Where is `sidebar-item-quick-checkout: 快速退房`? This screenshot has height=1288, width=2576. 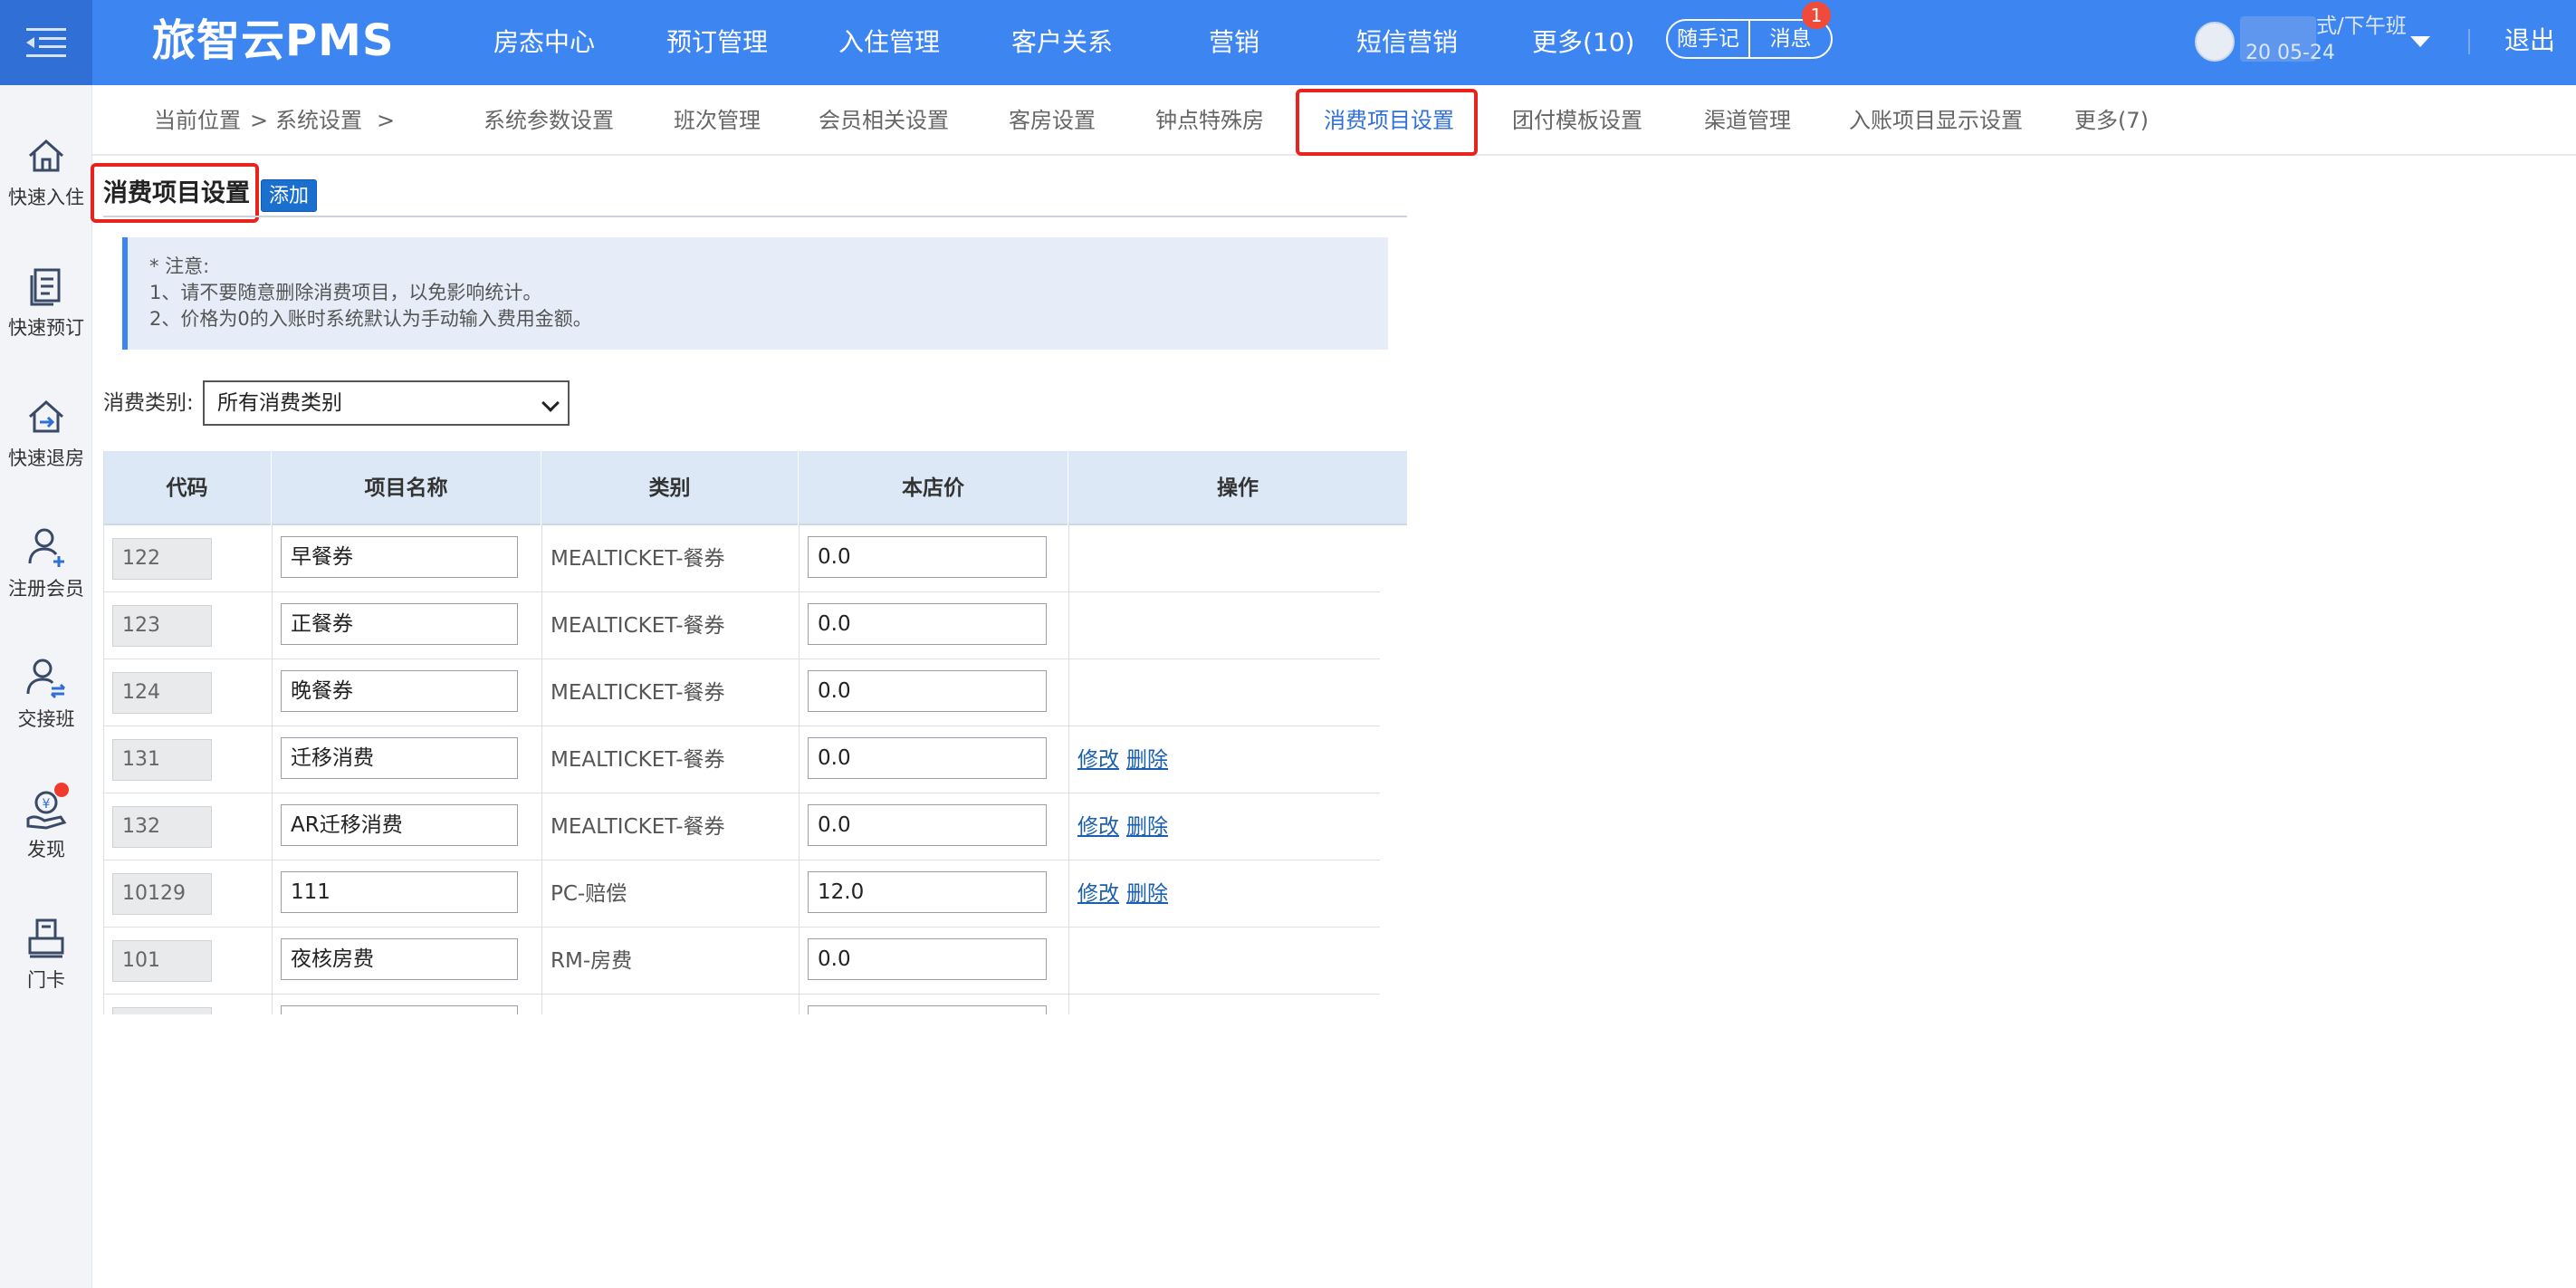 sidebar-item-quick-checkout: 快速退房 is located at coordinates (46, 433).